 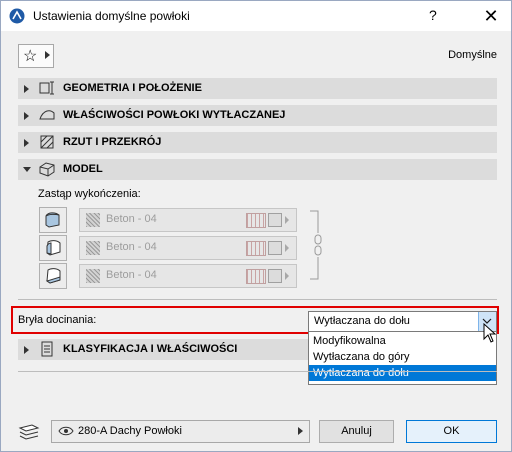 What do you see at coordinates (318, 245) in the screenshot?
I see `chain-link-icon` at bounding box center [318, 245].